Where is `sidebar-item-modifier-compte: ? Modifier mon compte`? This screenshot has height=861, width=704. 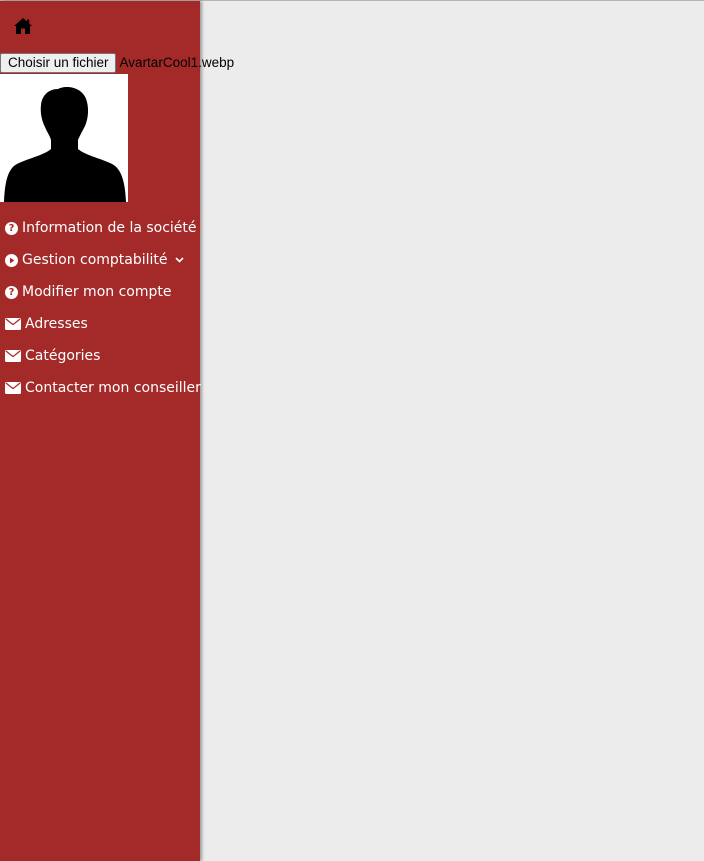
sidebar-item-modifier-compte: ? Modifier mon compte is located at coordinates (102, 292).